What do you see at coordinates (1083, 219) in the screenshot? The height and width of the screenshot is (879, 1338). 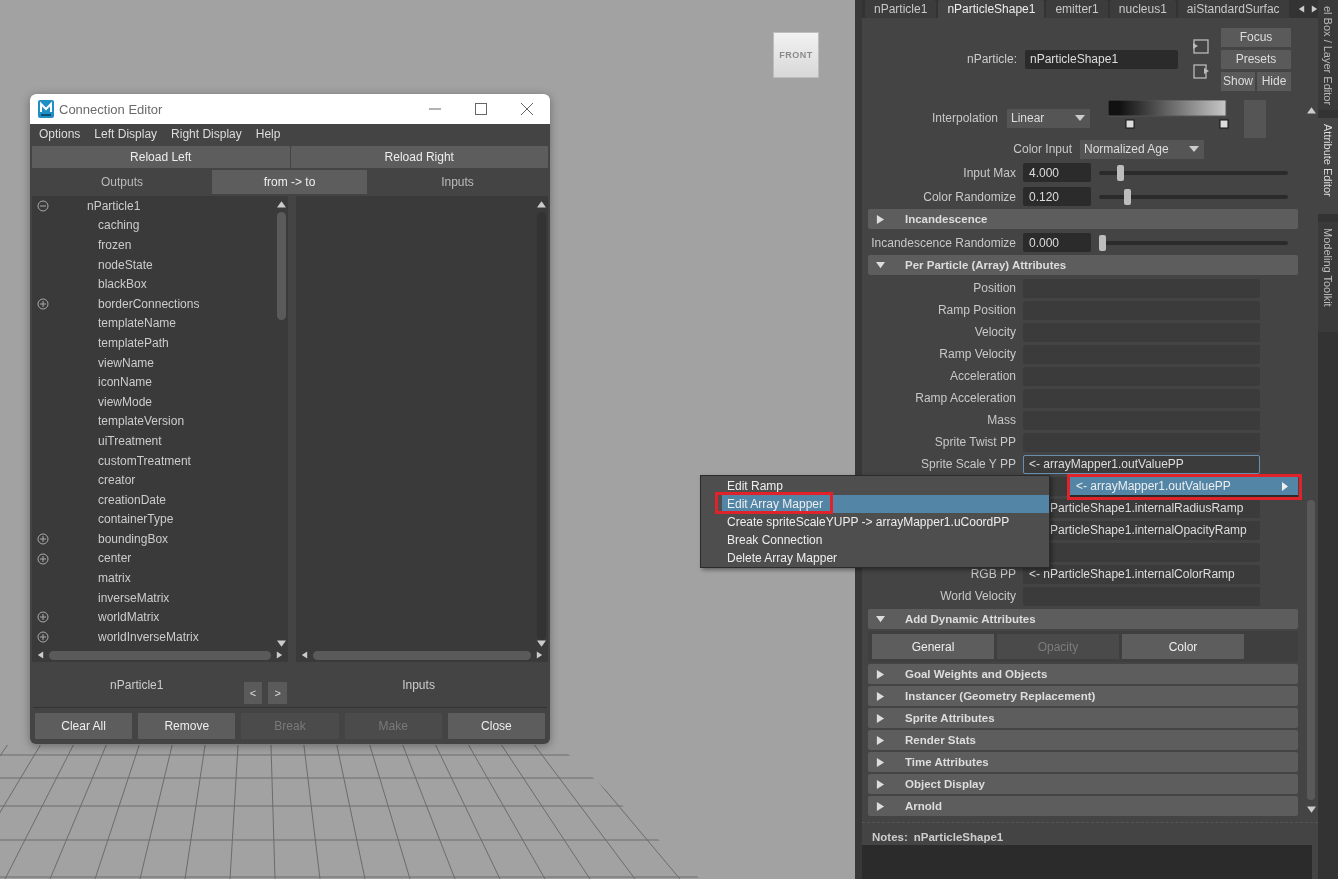 I see `section-header: Incandescence` at bounding box center [1083, 219].